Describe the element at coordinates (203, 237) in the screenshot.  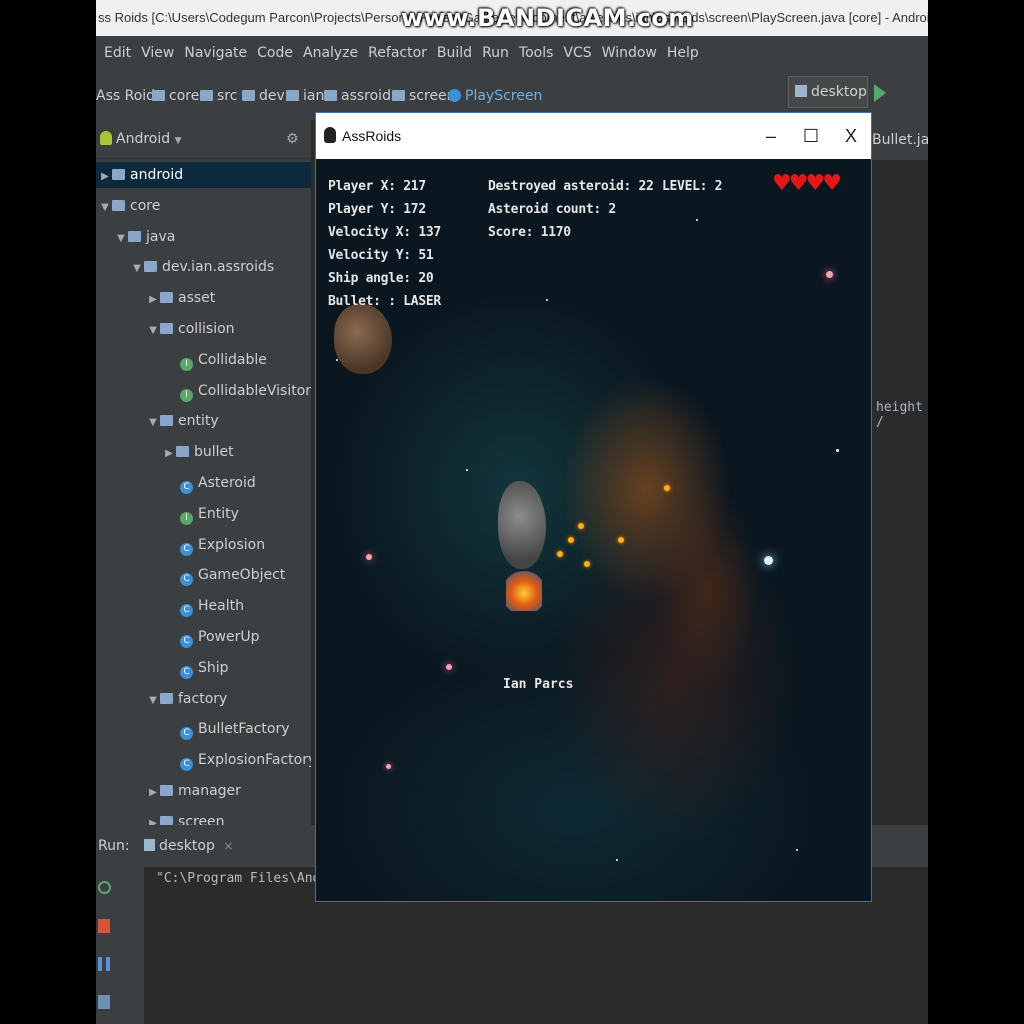
I see `tree-item-java: ▼ java` at that location.